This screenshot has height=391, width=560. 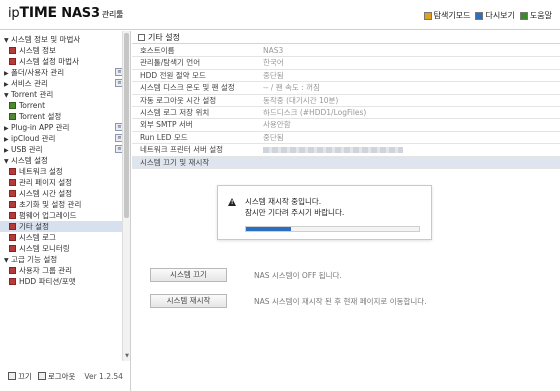 What do you see at coordinates (188, 301) in the screenshot?
I see `restart-button: 시스템 재시작` at bounding box center [188, 301].